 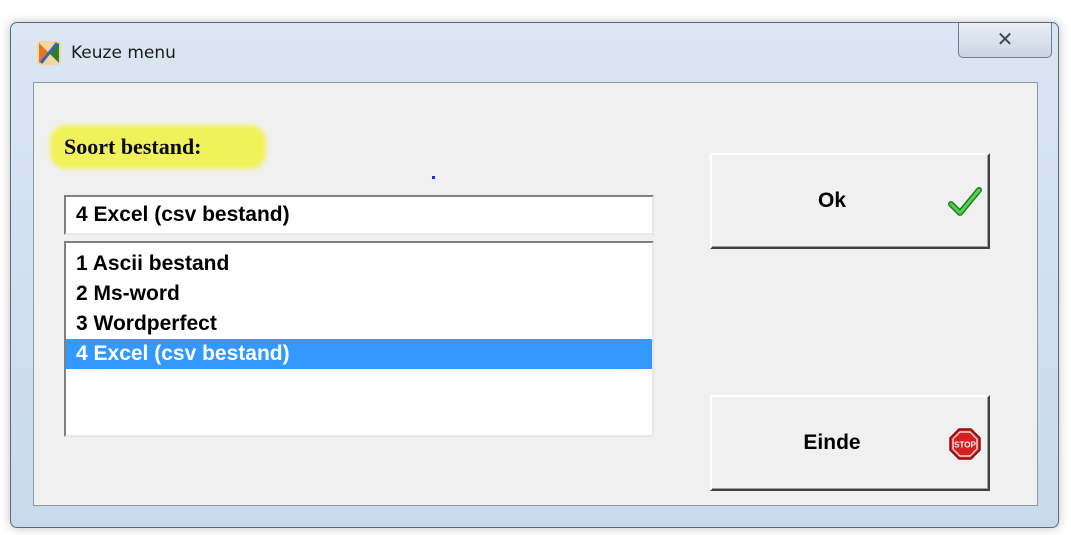 What do you see at coordinates (831, 200) in the screenshot?
I see `ok-button-label: Ok` at bounding box center [831, 200].